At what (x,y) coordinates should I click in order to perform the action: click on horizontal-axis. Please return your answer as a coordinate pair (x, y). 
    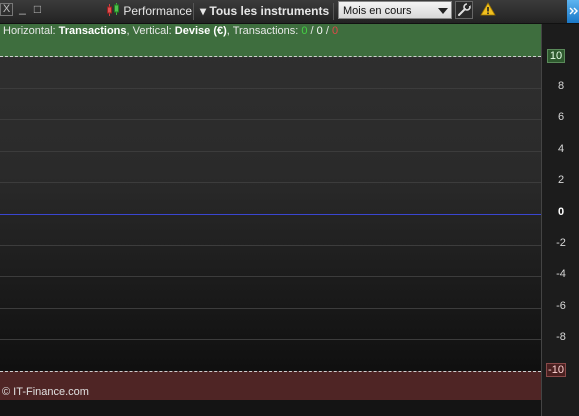
    Looking at the image, I should click on (270, 408).